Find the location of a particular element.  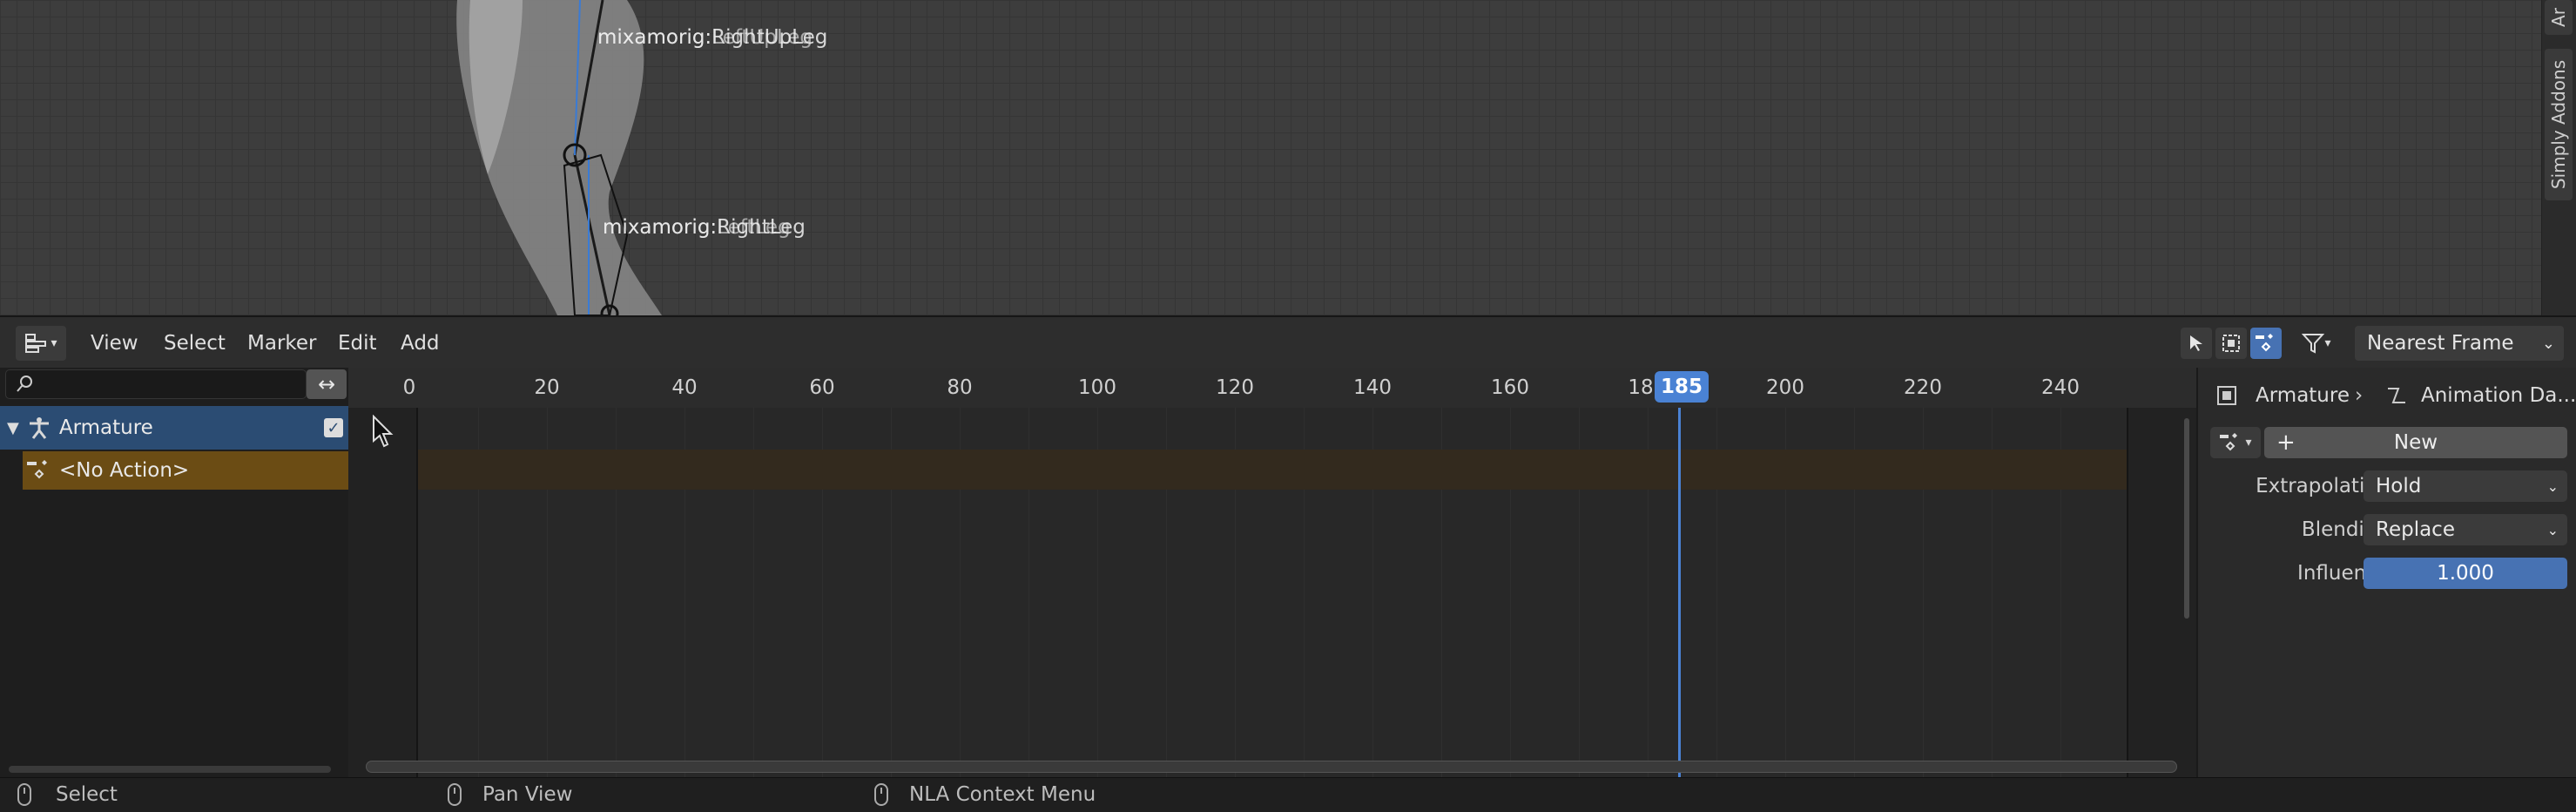

tick-label: 140 is located at coordinates (1372, 387).